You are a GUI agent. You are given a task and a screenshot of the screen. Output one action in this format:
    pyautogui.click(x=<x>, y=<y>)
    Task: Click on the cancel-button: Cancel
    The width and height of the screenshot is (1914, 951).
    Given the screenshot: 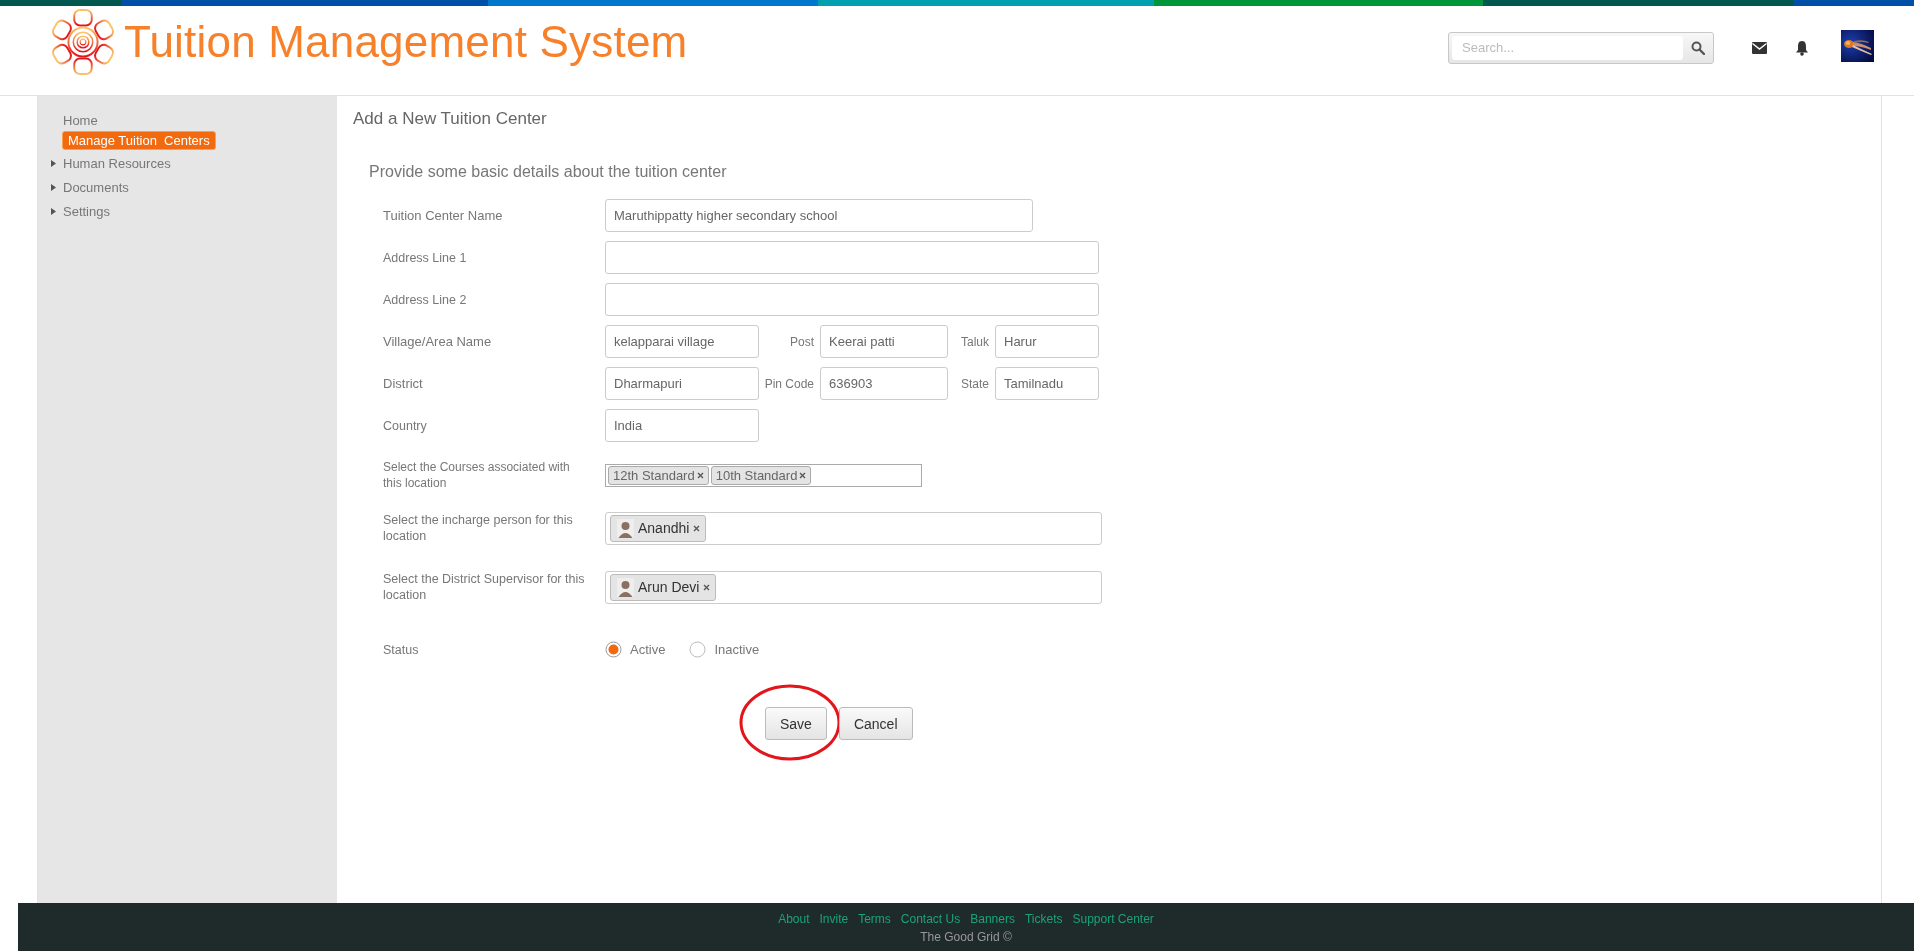 What is the action you would take?
    pyautogui.click(x=875, y=723)
    